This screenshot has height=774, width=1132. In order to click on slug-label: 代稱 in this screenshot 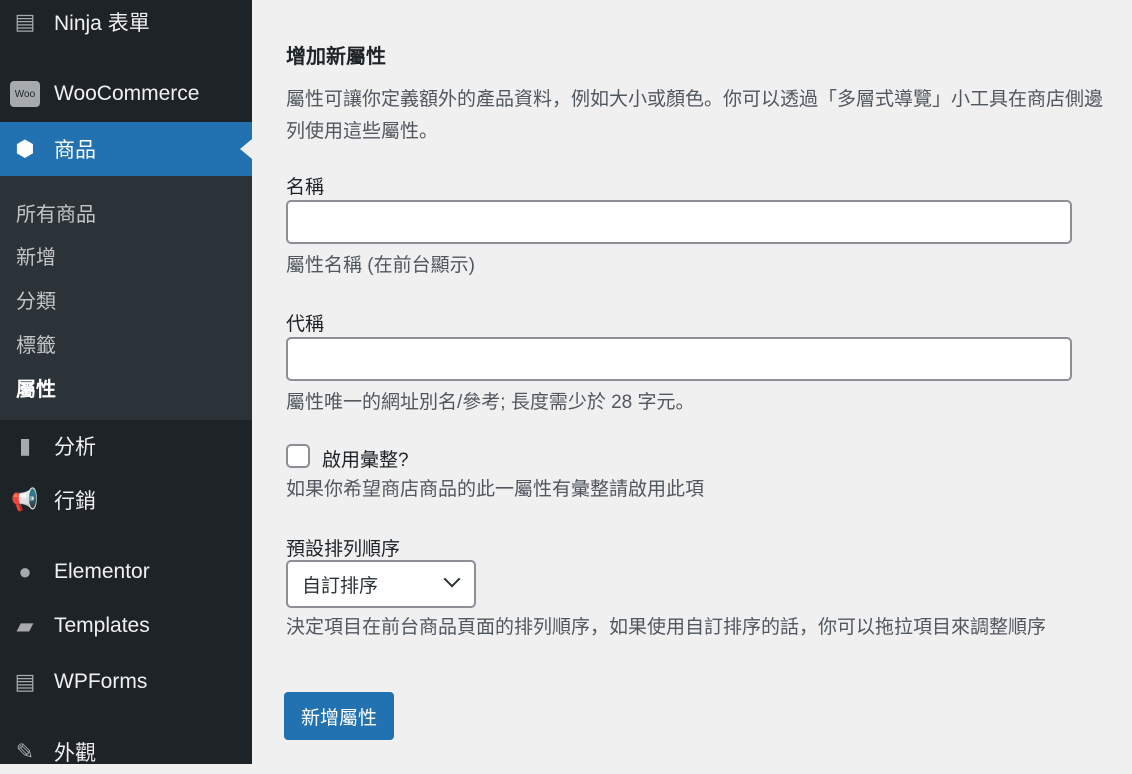, I will do `click(305, 324)`.